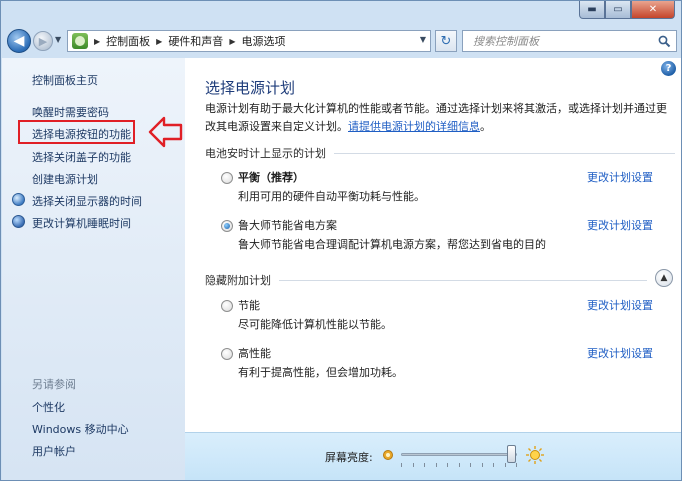  Describe the element at coordinates (58, 39) in the screenshot. I see `recent-pages-dropdown-icon: ▼` at that location.